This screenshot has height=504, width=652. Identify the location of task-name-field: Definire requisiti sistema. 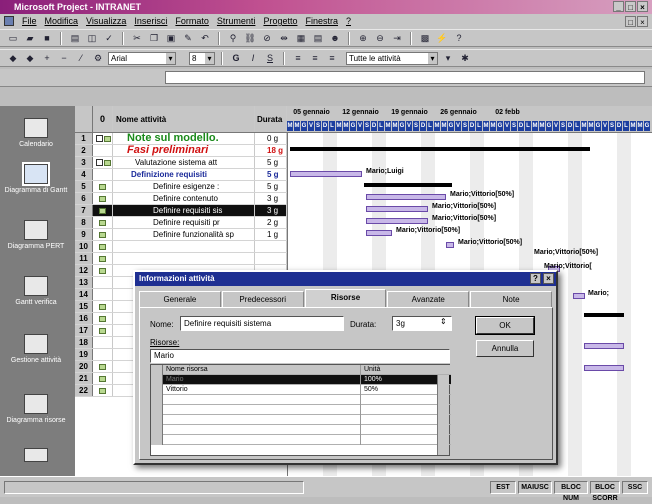
(262, 323).